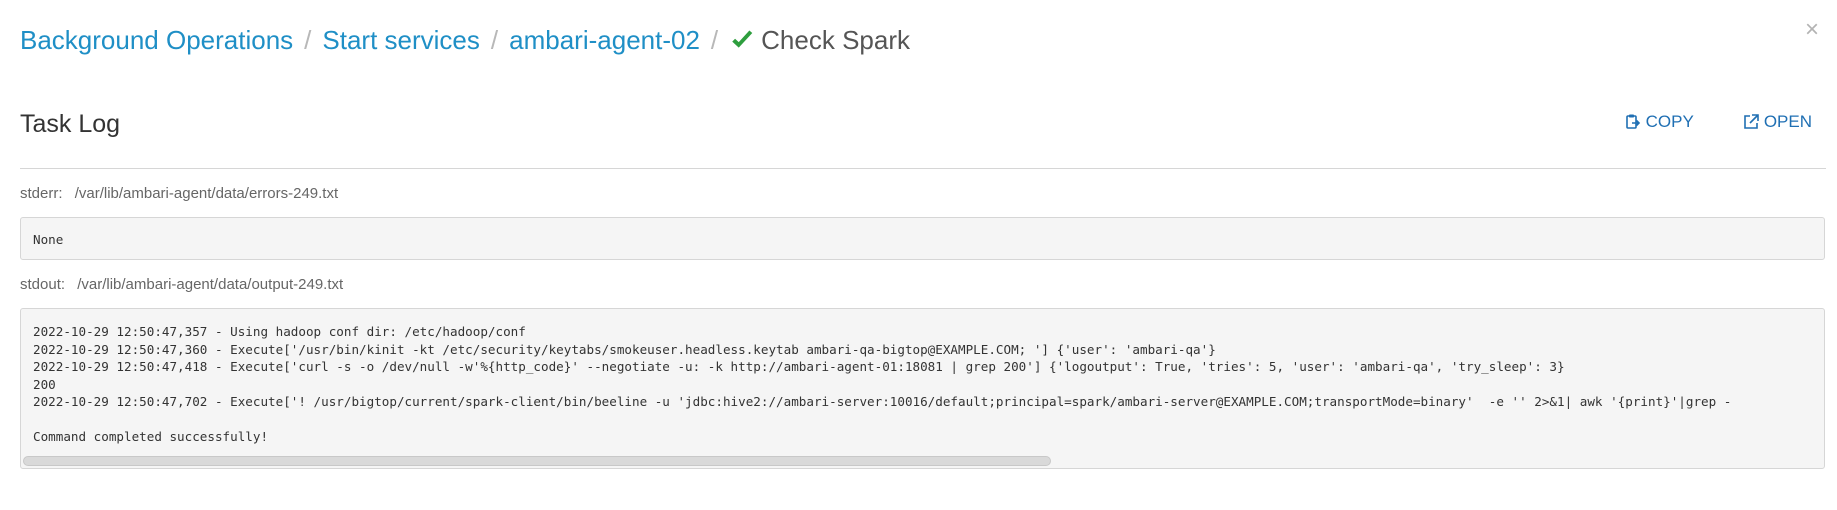 Image resolution: width=1837 pixels, height=510 pixels. I want to click on copy-button: COPY, so click(1659, 122).